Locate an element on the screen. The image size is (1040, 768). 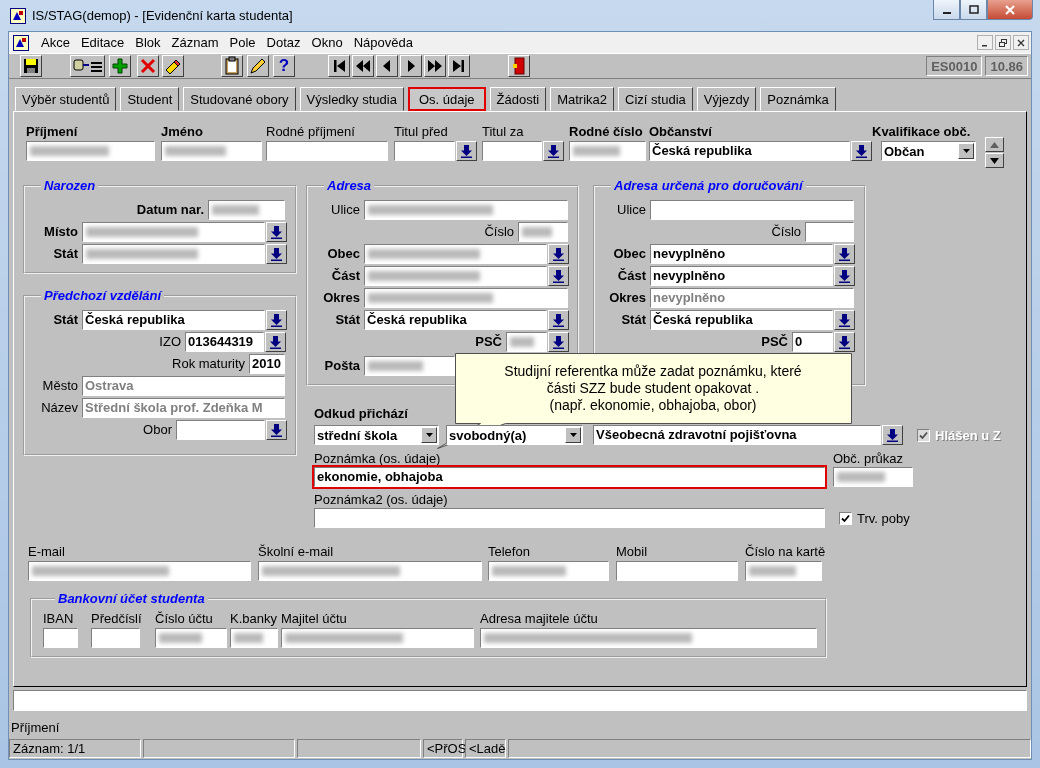
delete-button is located at coordinates (148, 66).